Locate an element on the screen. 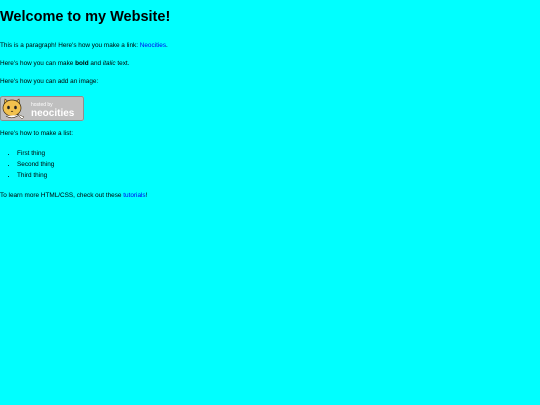 This screenshot has height=405, width=540. formatting-suffix: text. is located at coordinates (122, 63).